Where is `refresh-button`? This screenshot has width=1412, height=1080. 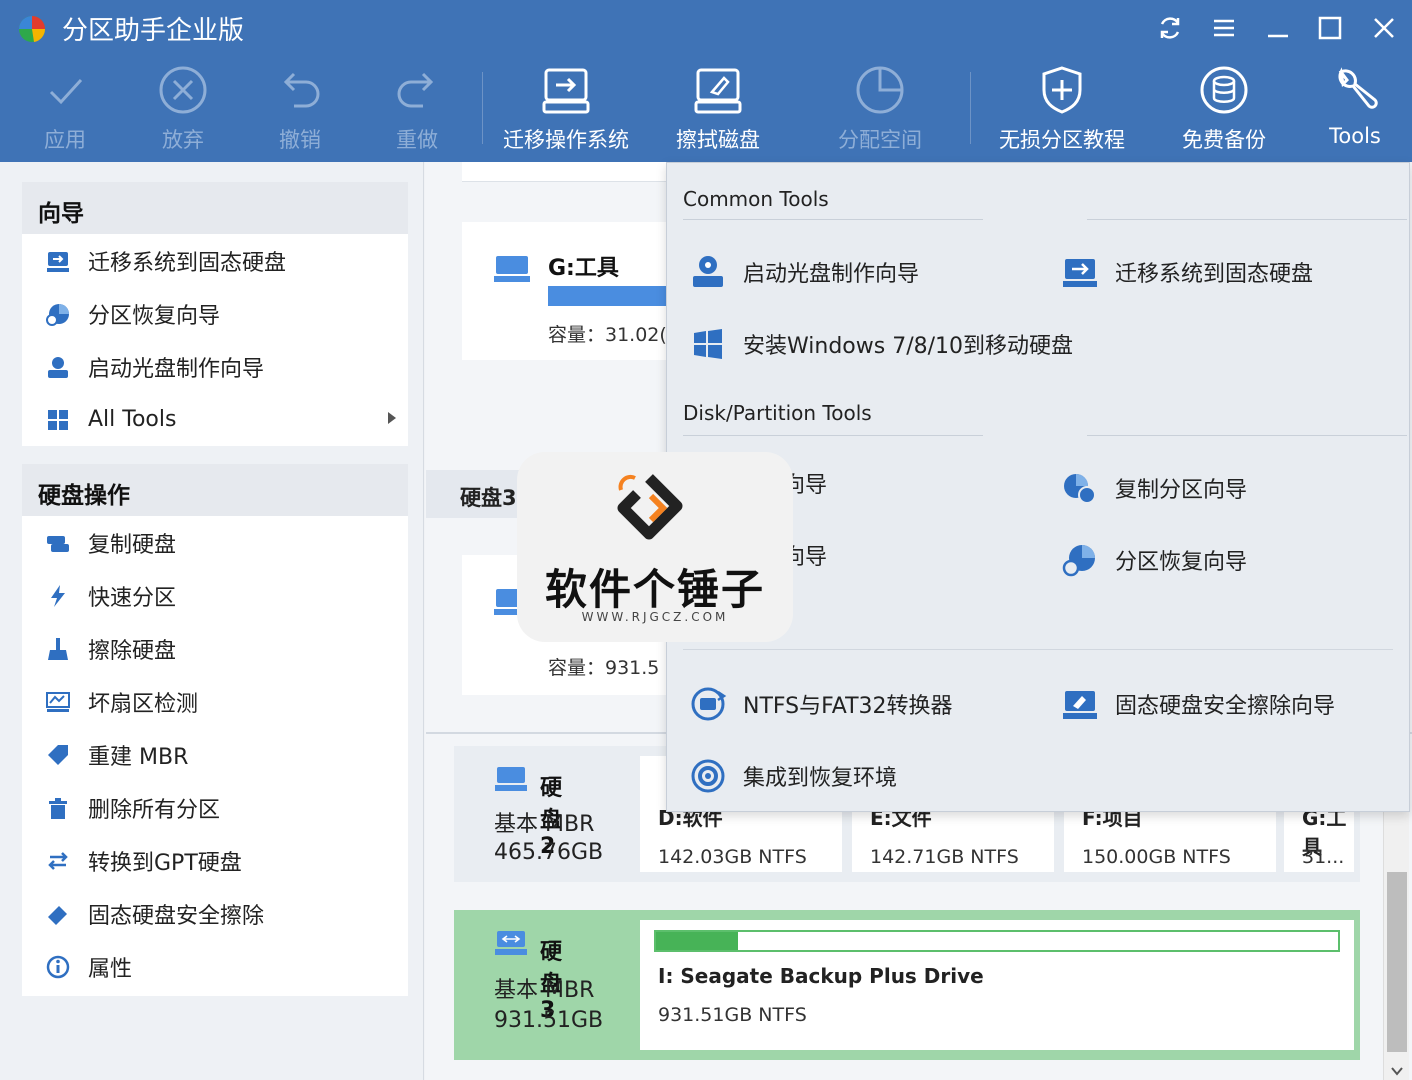 refresh-button is located at coordinates (1170, 28).